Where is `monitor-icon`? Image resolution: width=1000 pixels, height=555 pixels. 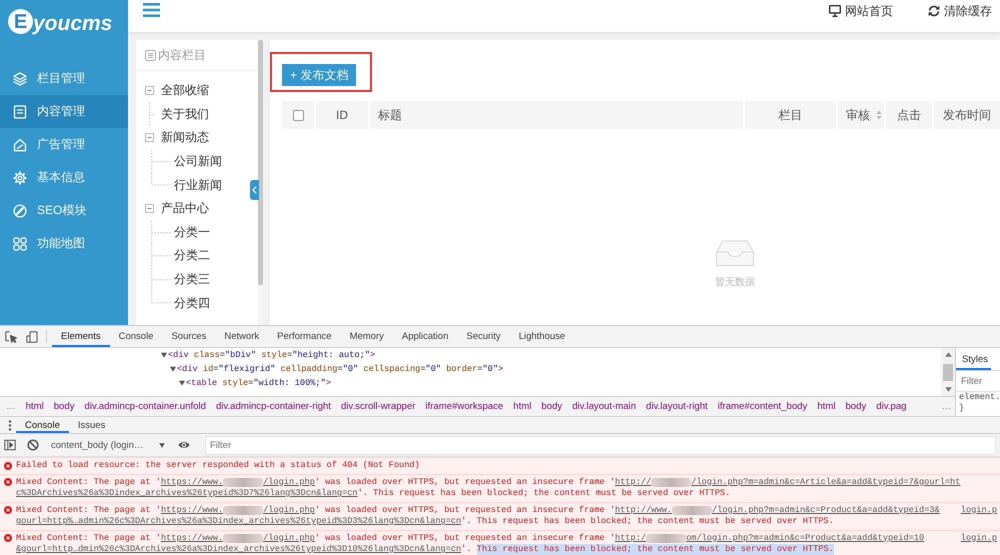 monitor-icon is located at coordinates (835, 11).